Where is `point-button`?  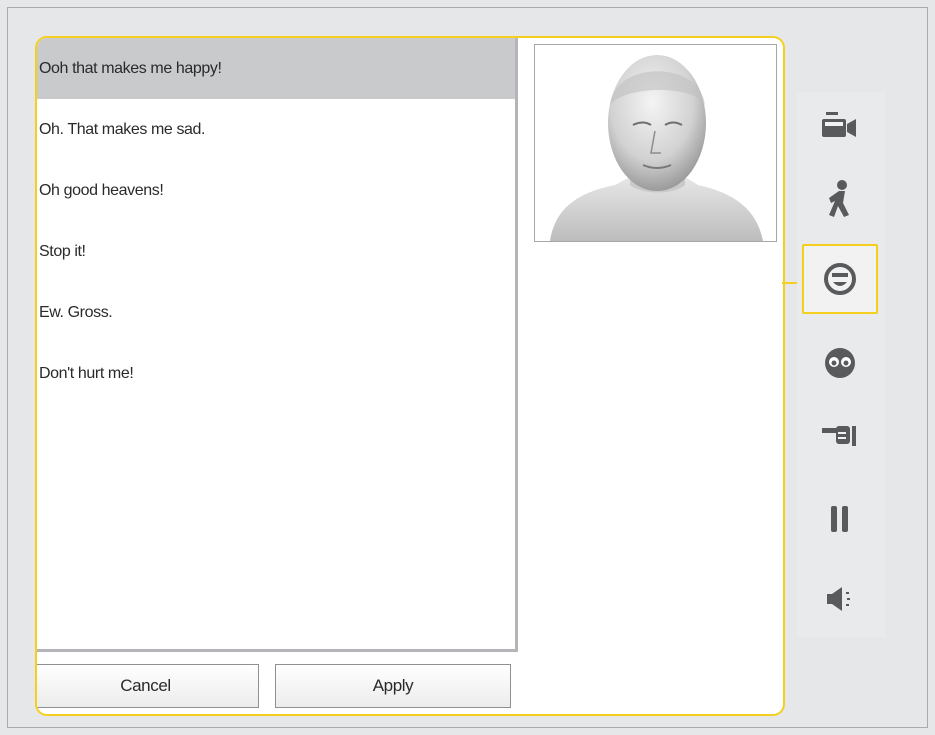 point-button is located at coordinates (840, 435).